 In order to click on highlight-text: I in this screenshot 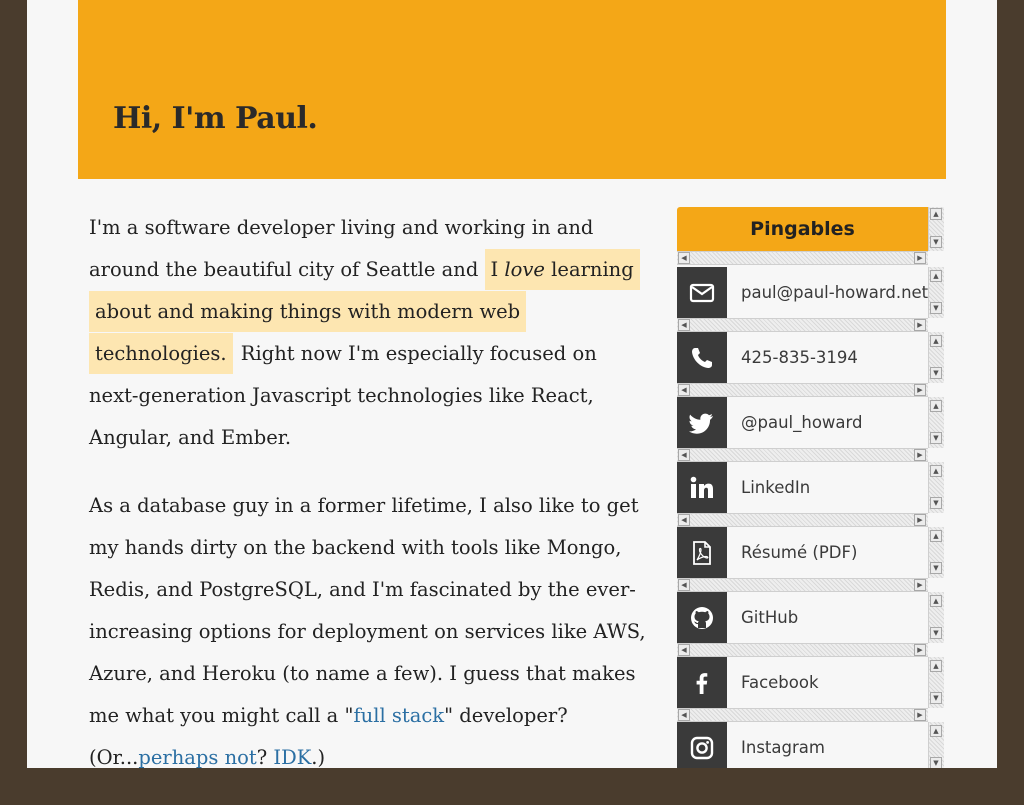, I will do `click(497, 269)`.